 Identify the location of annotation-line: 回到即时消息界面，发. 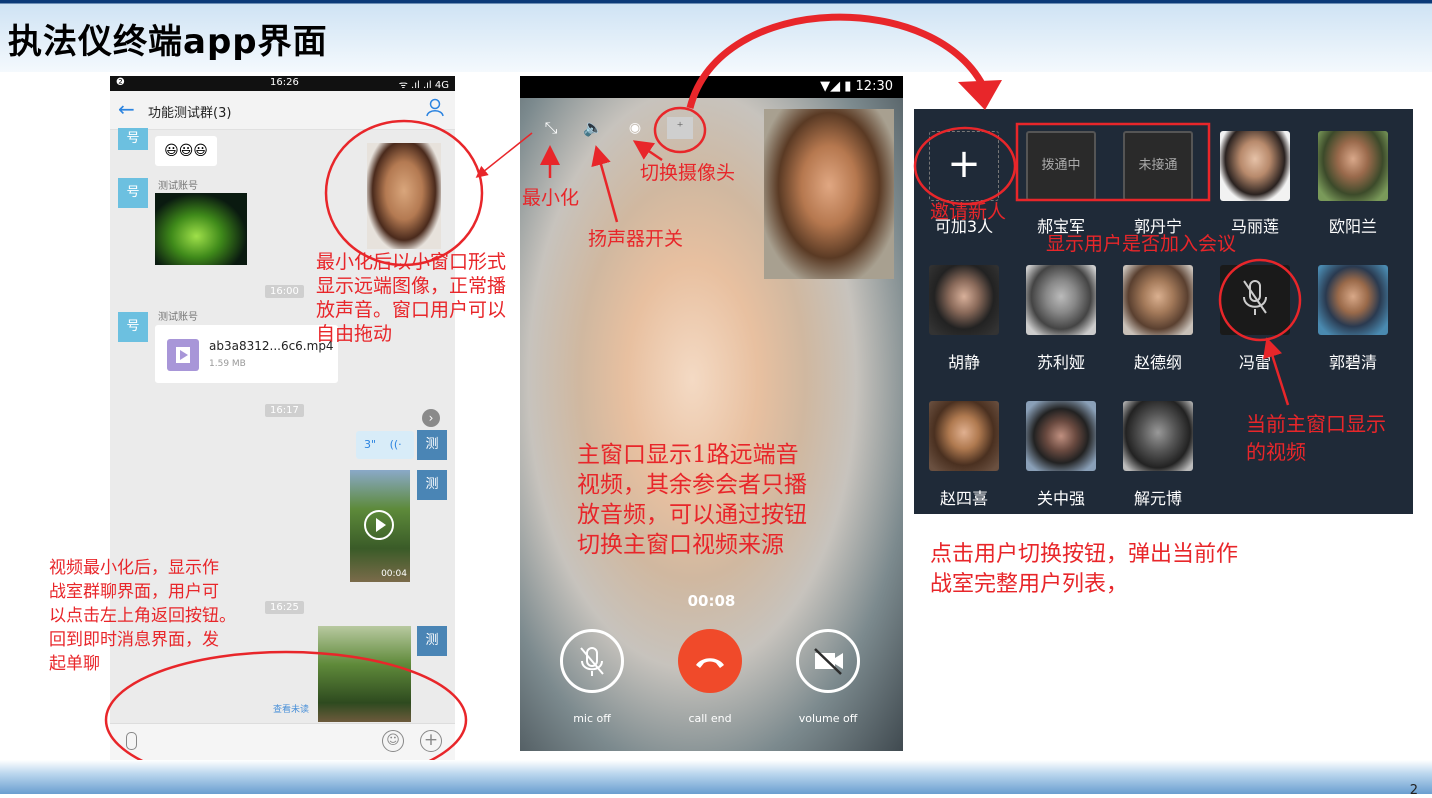
(134, 640).